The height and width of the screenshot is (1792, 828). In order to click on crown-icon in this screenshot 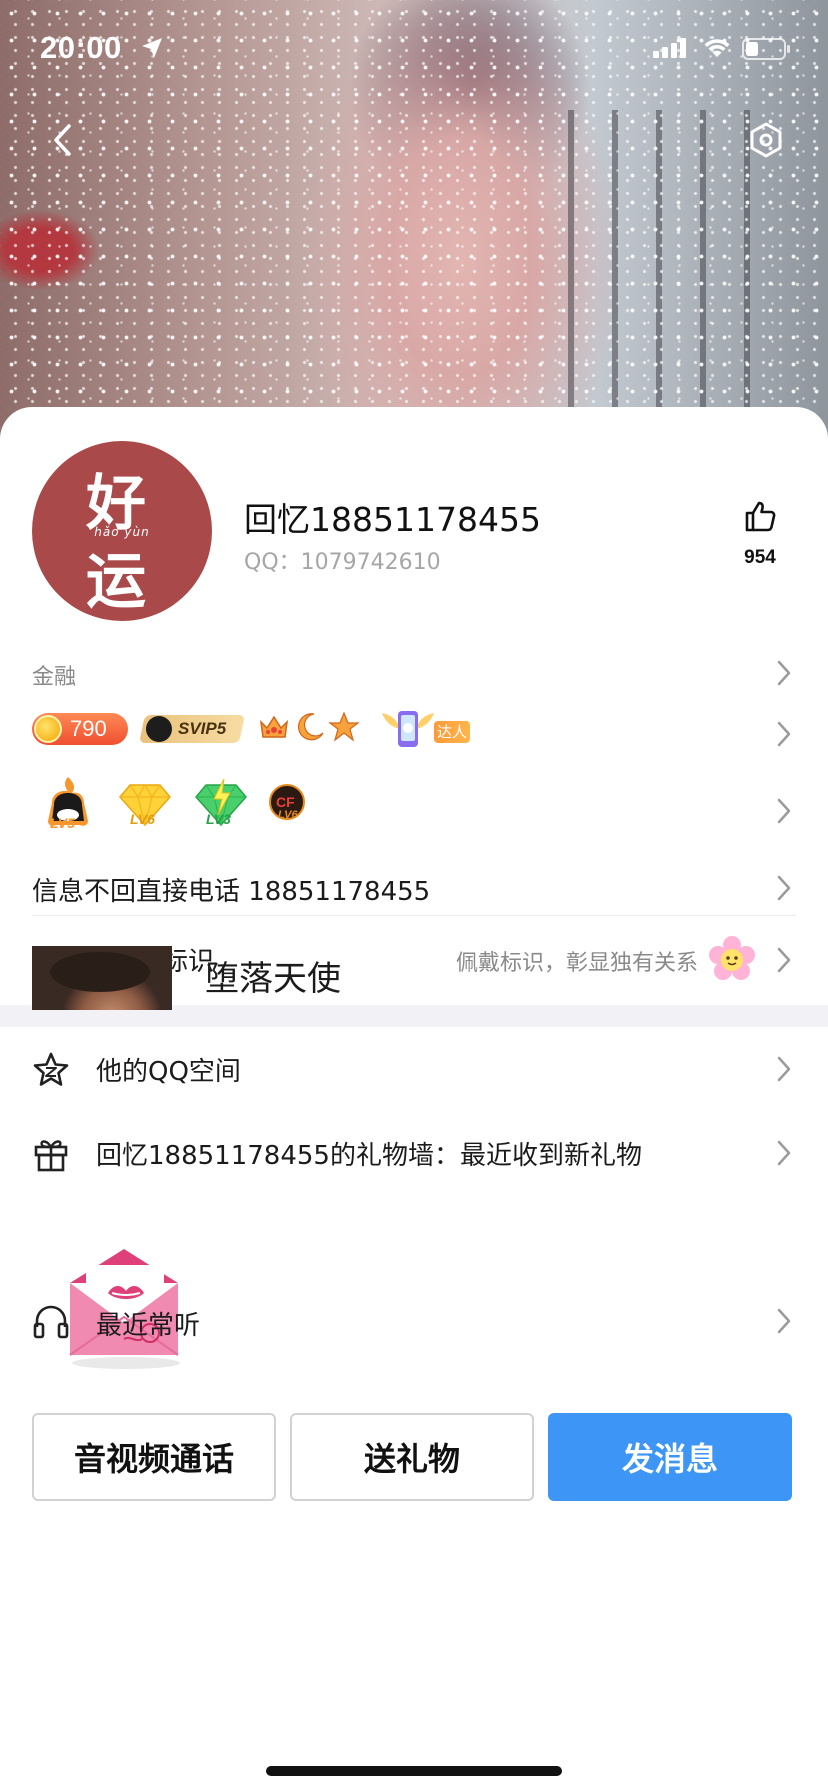, I will do `click(274, 726)`.